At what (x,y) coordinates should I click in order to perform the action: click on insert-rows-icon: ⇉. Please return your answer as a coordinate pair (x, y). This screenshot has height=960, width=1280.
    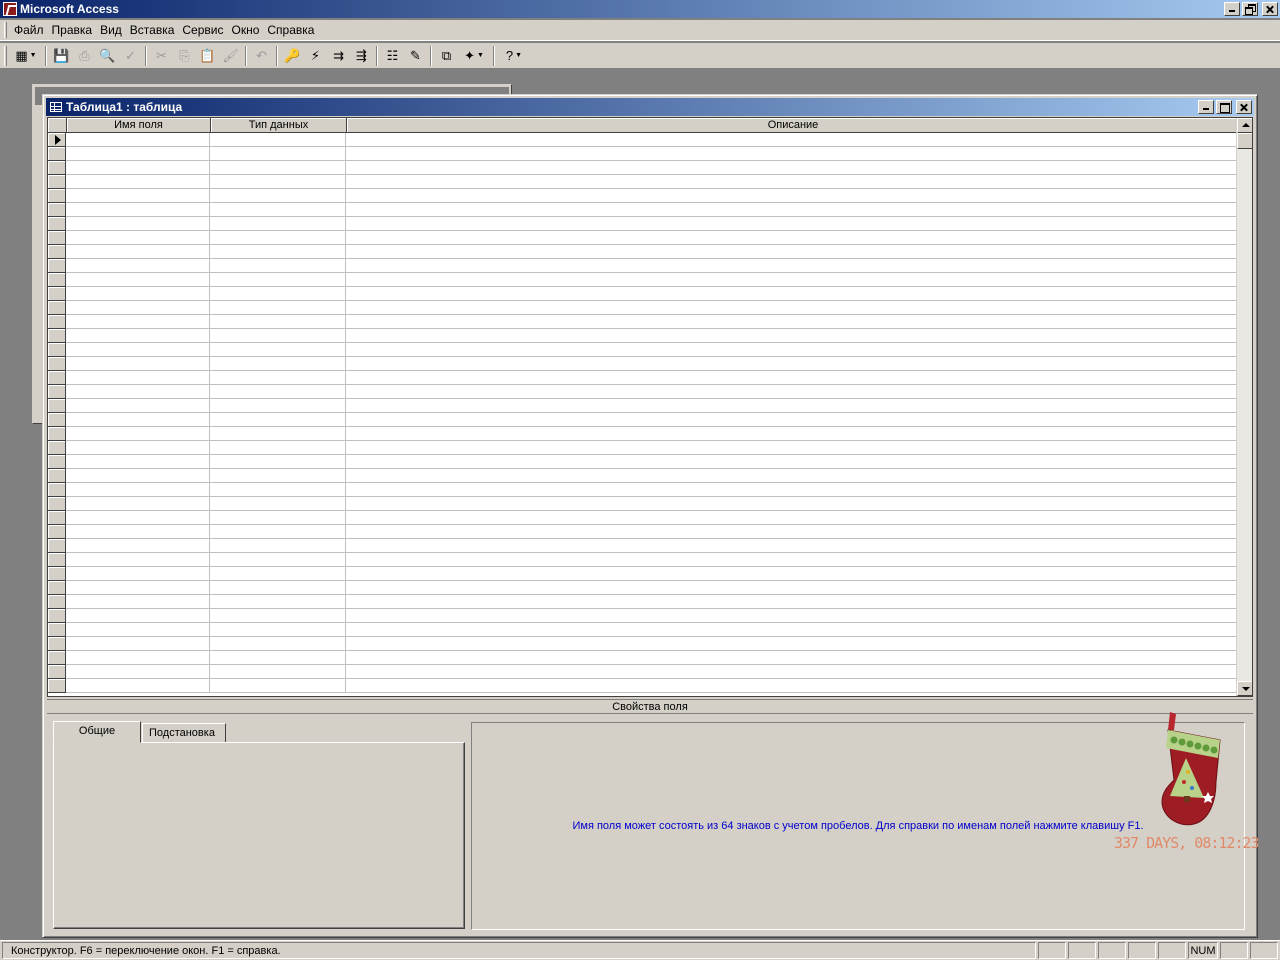
    Looking at the image, I should click on (338, 56).